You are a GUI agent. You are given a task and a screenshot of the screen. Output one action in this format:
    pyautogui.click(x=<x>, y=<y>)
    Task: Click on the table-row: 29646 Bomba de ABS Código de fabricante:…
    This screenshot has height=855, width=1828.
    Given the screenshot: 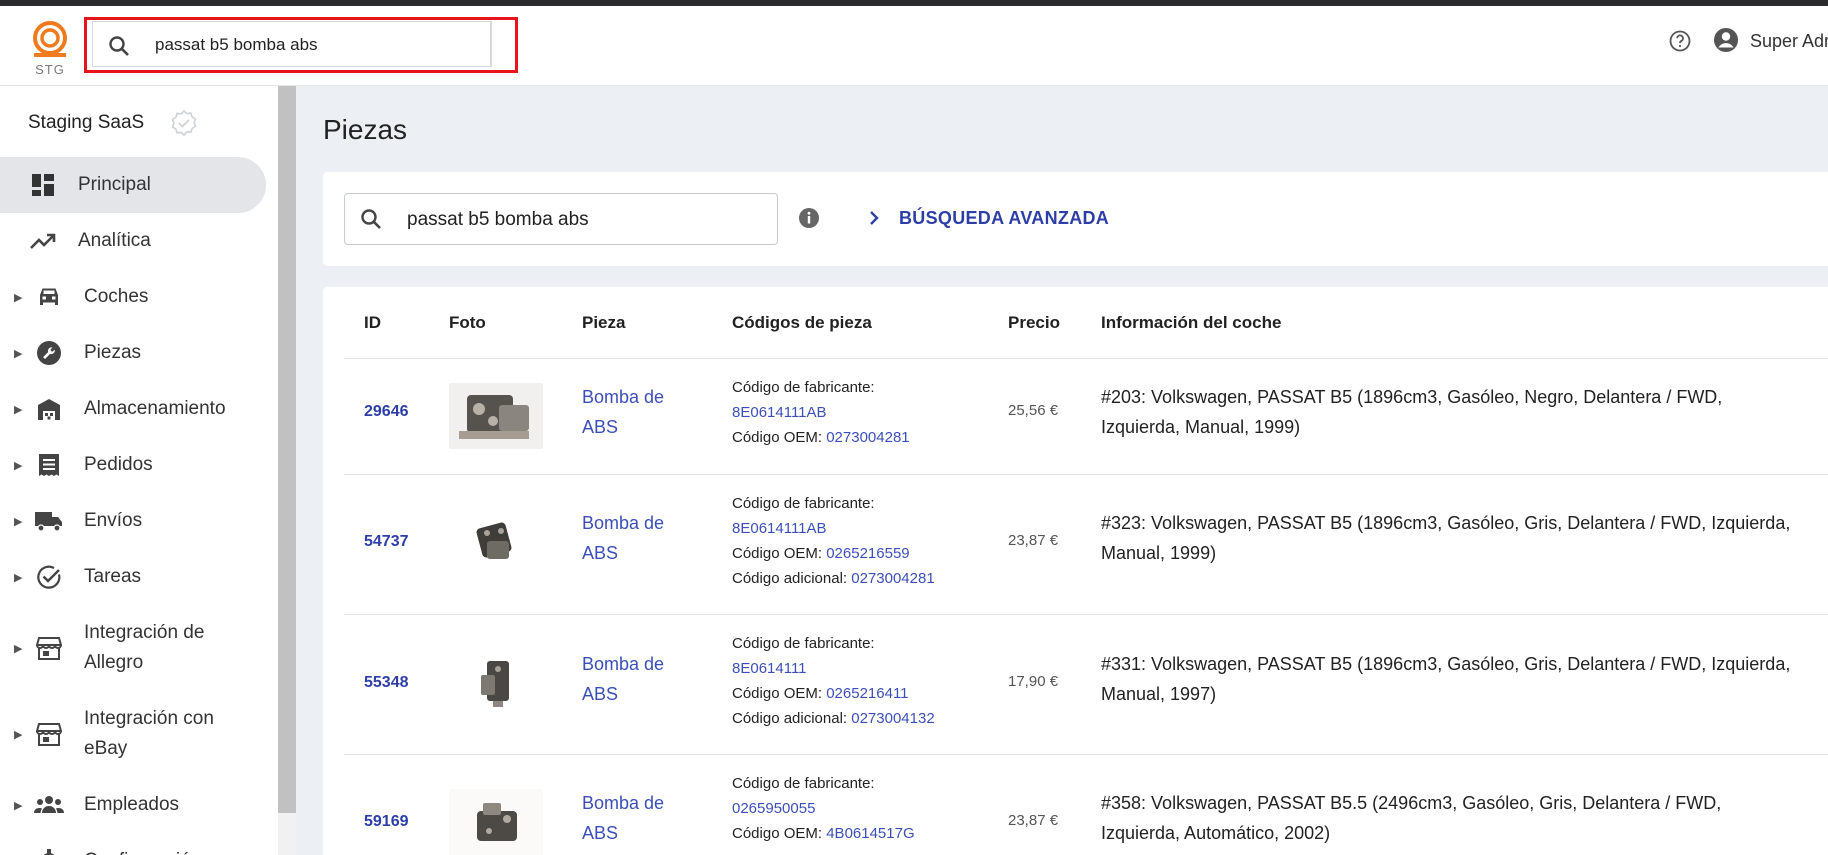 What is the action you would take?
    pyautogui.click(x=1086, y=416)
    